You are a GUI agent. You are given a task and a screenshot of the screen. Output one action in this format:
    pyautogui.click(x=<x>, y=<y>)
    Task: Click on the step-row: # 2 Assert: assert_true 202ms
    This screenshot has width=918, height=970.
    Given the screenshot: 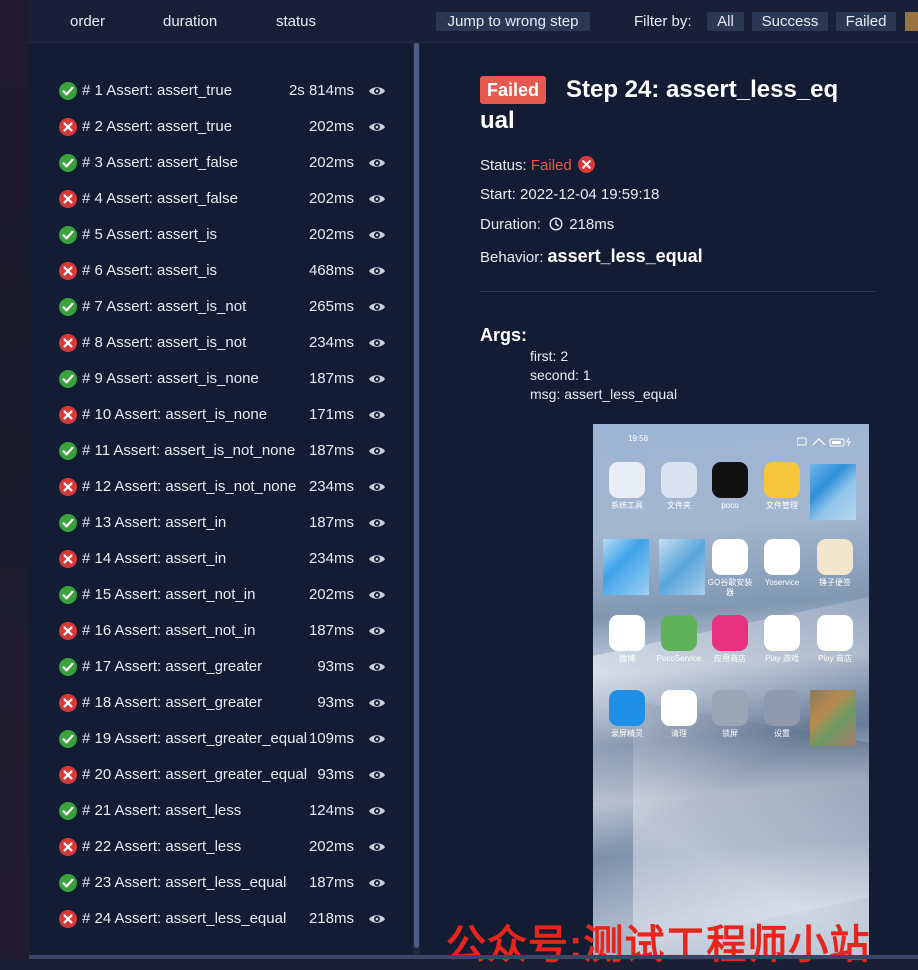 What is the action you would take?
    pyautogui.click(x=229, y=127)
    